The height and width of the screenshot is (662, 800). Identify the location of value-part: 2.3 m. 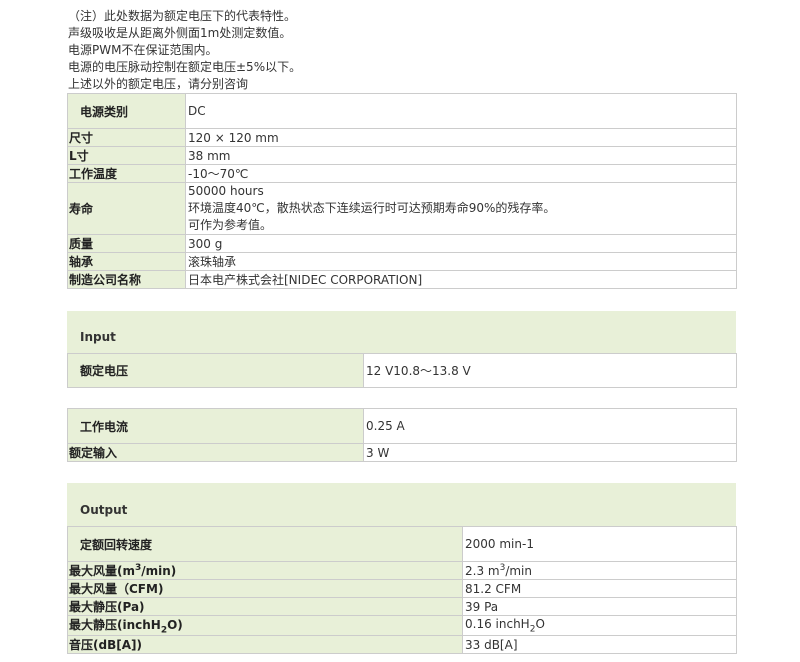
(482, 571).